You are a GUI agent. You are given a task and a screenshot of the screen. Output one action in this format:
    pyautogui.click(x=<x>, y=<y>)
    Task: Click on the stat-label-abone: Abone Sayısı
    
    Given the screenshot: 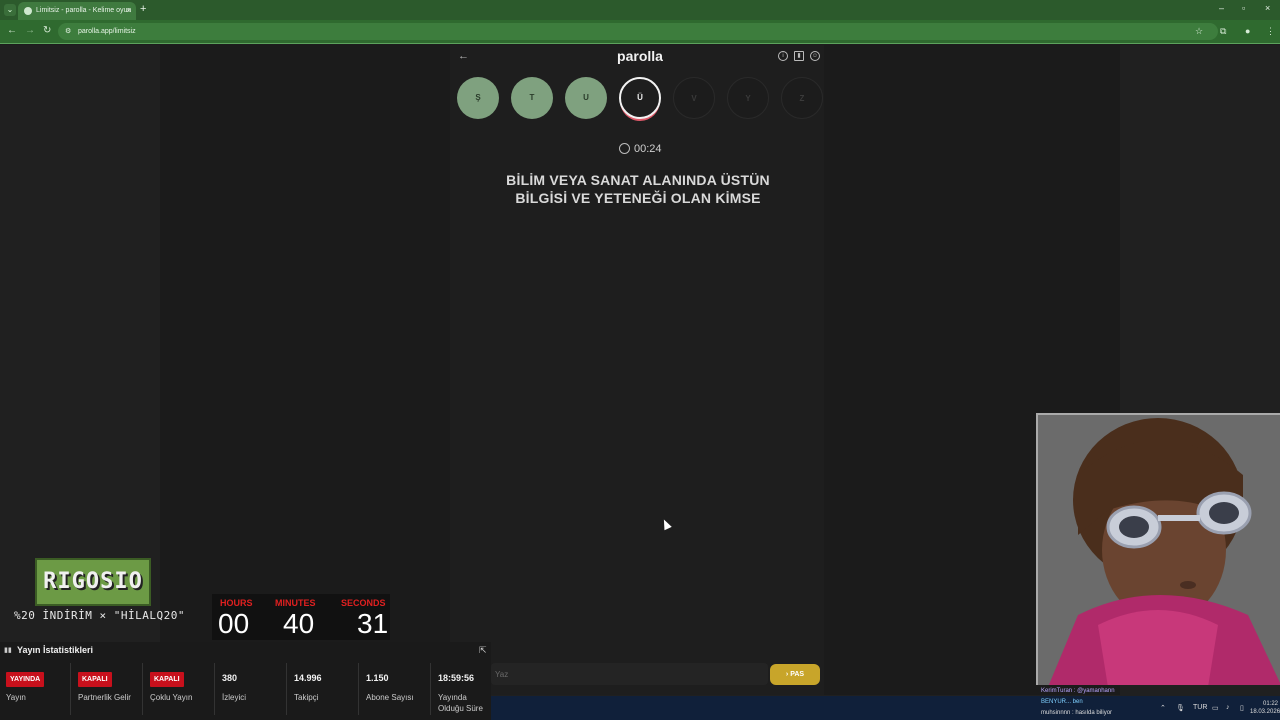 What is the action you would take?
    pyautogui.click(x=390, y=697)
    